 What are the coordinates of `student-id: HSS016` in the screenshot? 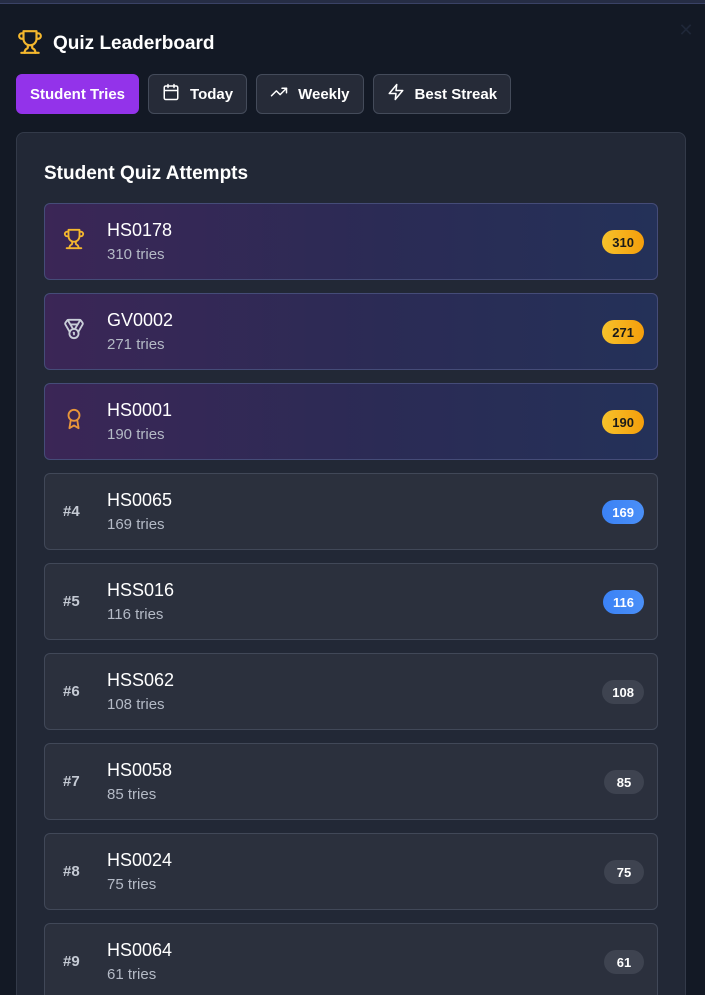 It's located at (141, 590).